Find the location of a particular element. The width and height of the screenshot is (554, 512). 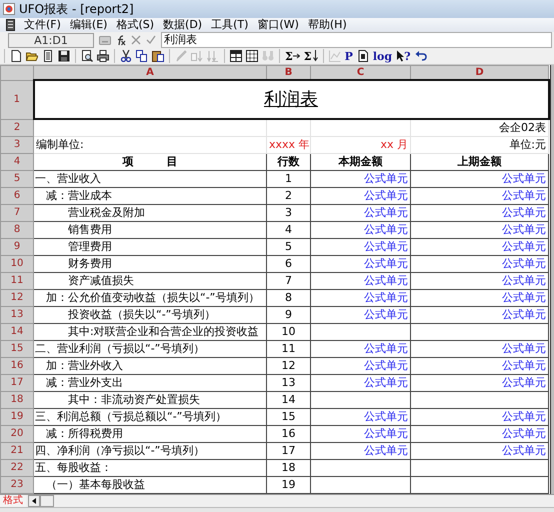

menu-item: 工具(T) is located at coordinates (229, 25).